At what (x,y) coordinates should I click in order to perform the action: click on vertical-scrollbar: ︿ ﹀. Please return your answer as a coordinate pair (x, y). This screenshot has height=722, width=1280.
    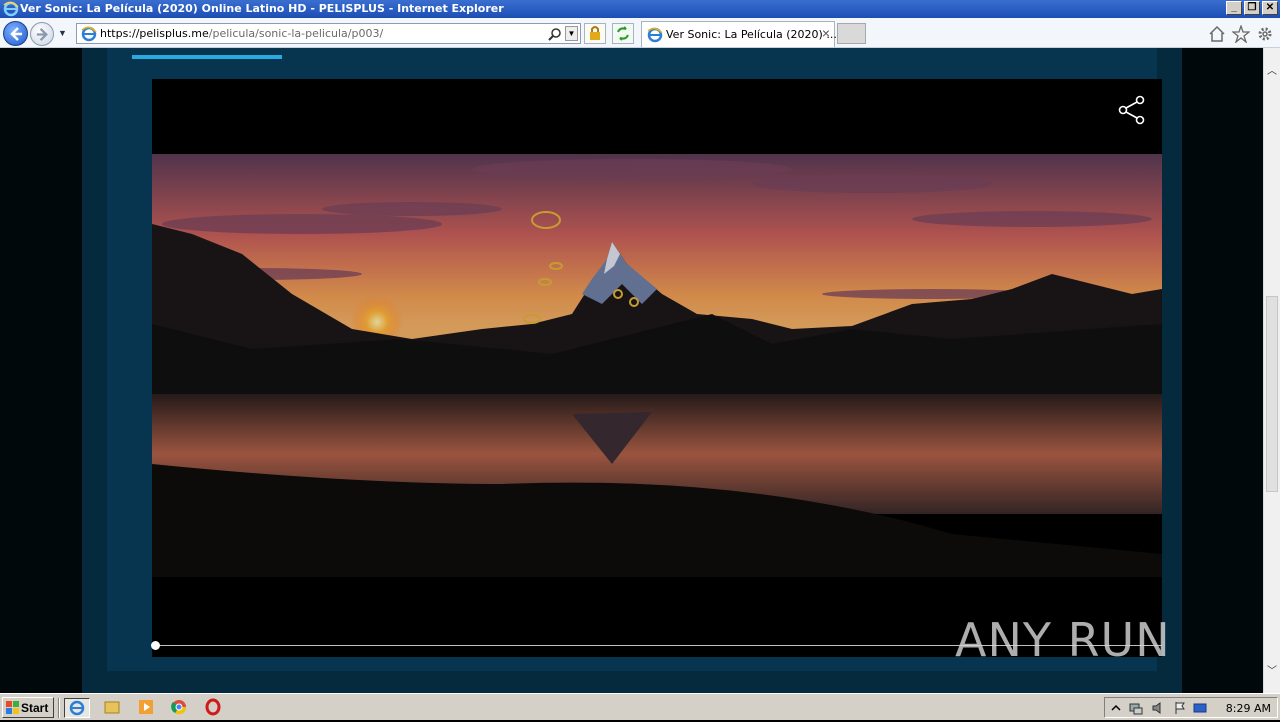
    Looking at the image, I should click on (1271, 370).